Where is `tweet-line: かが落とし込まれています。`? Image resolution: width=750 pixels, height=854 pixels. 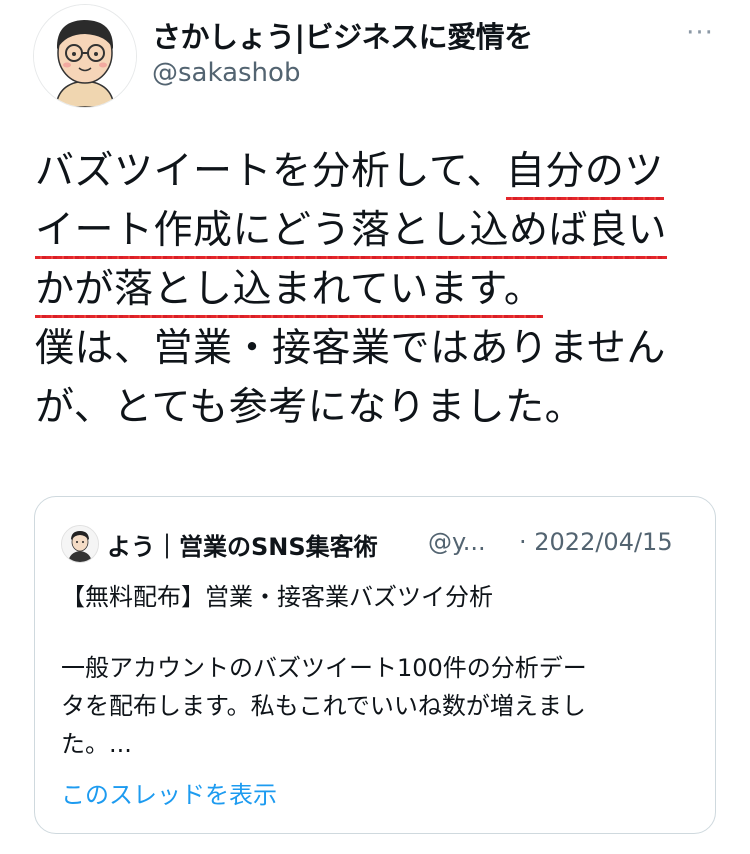
tweet-line: かが落とし込まれています。 is located at coordinates (380, 289).